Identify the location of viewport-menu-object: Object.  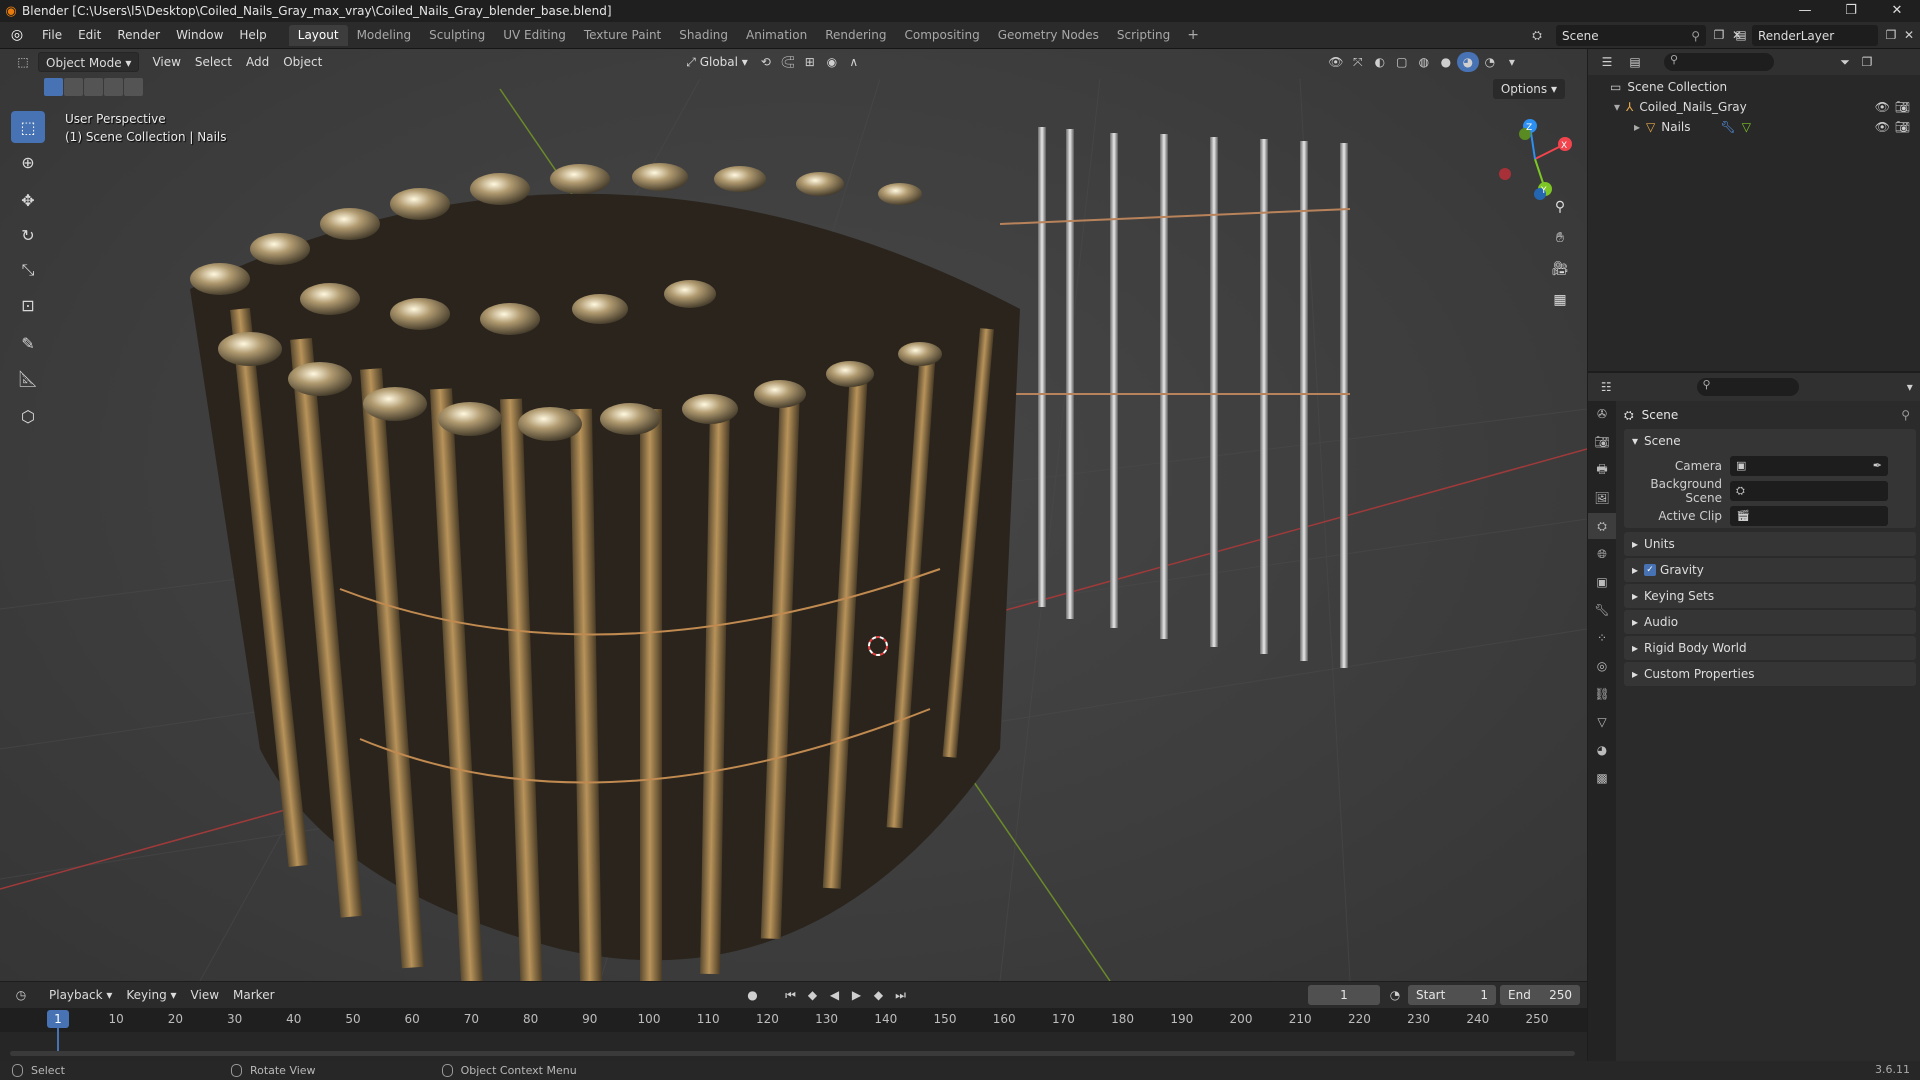
(302, 62).